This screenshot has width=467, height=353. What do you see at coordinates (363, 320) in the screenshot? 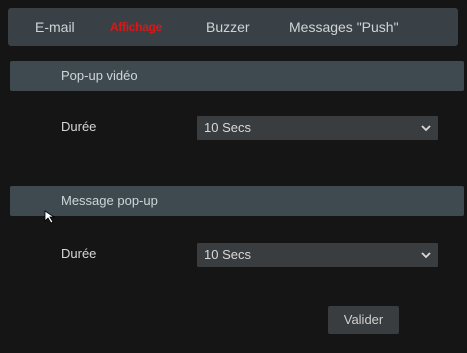
I see `apply-button: Valider` at bounding box center [363, 320].